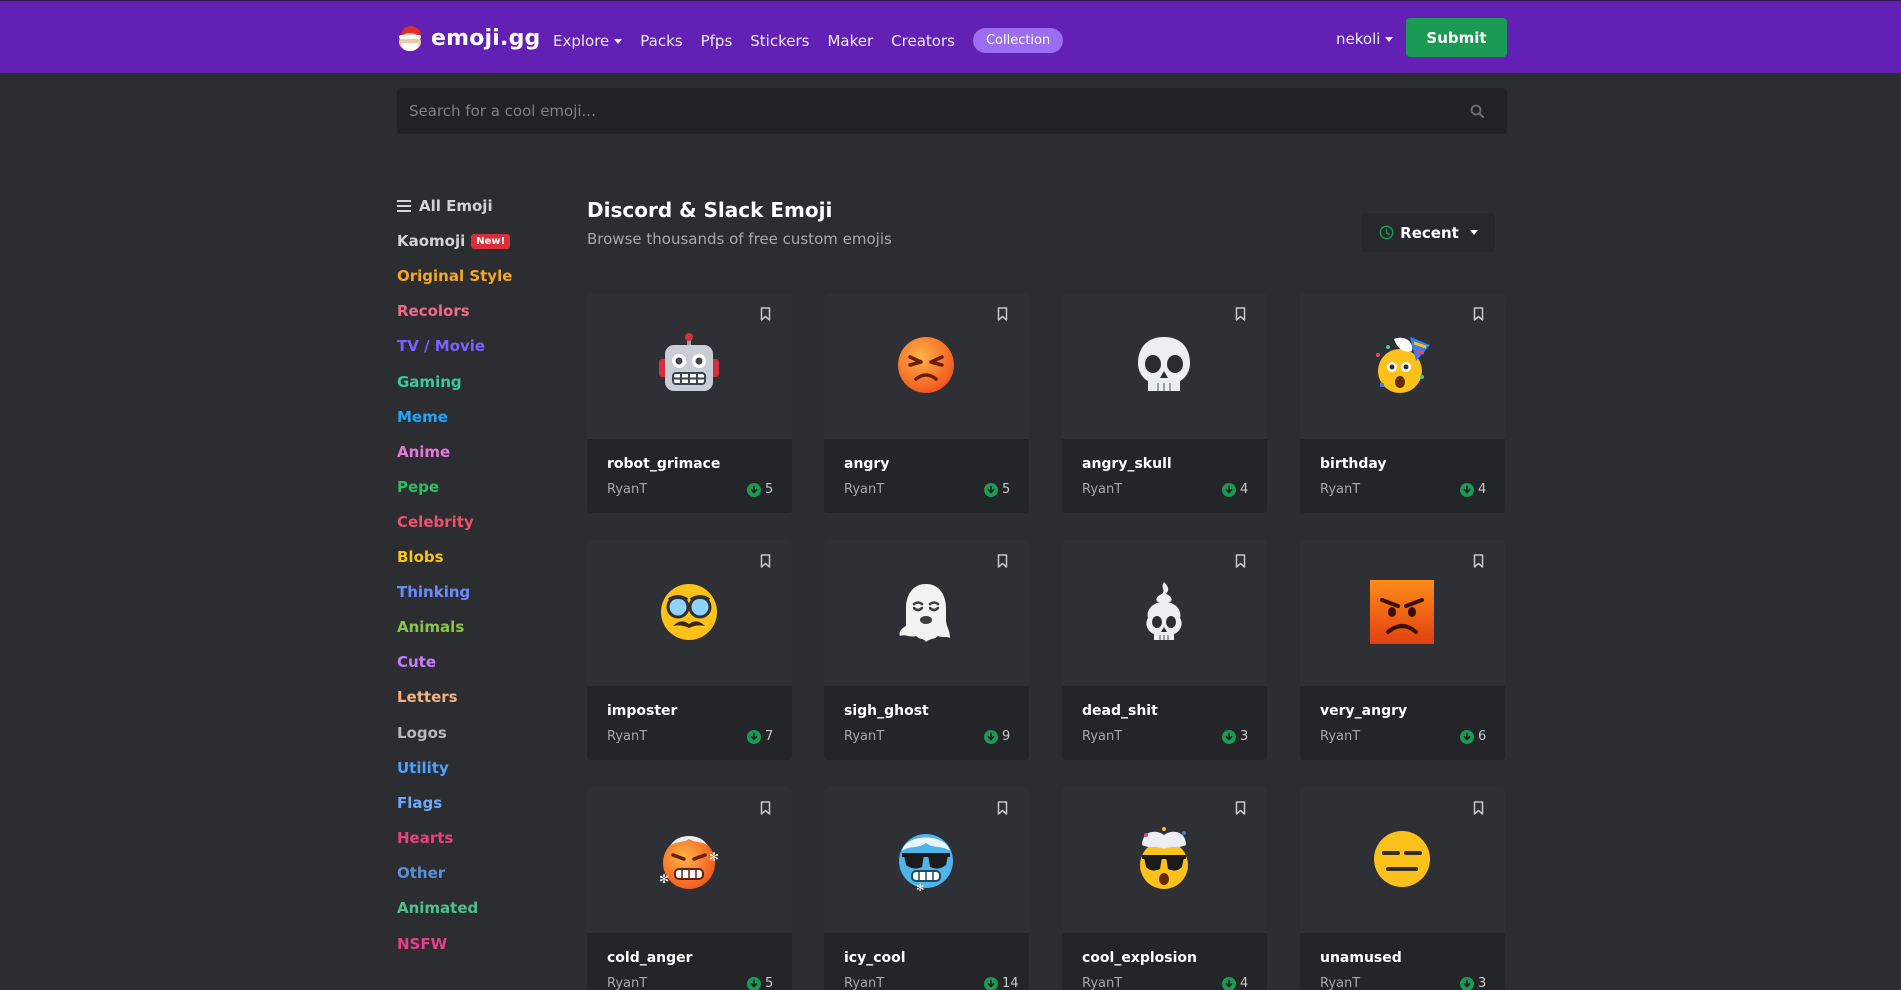 This screenshot has height=990, width=1901. I want to click on emoji-card: ✻ icy_cool RyanT 14, so click(926, 888).